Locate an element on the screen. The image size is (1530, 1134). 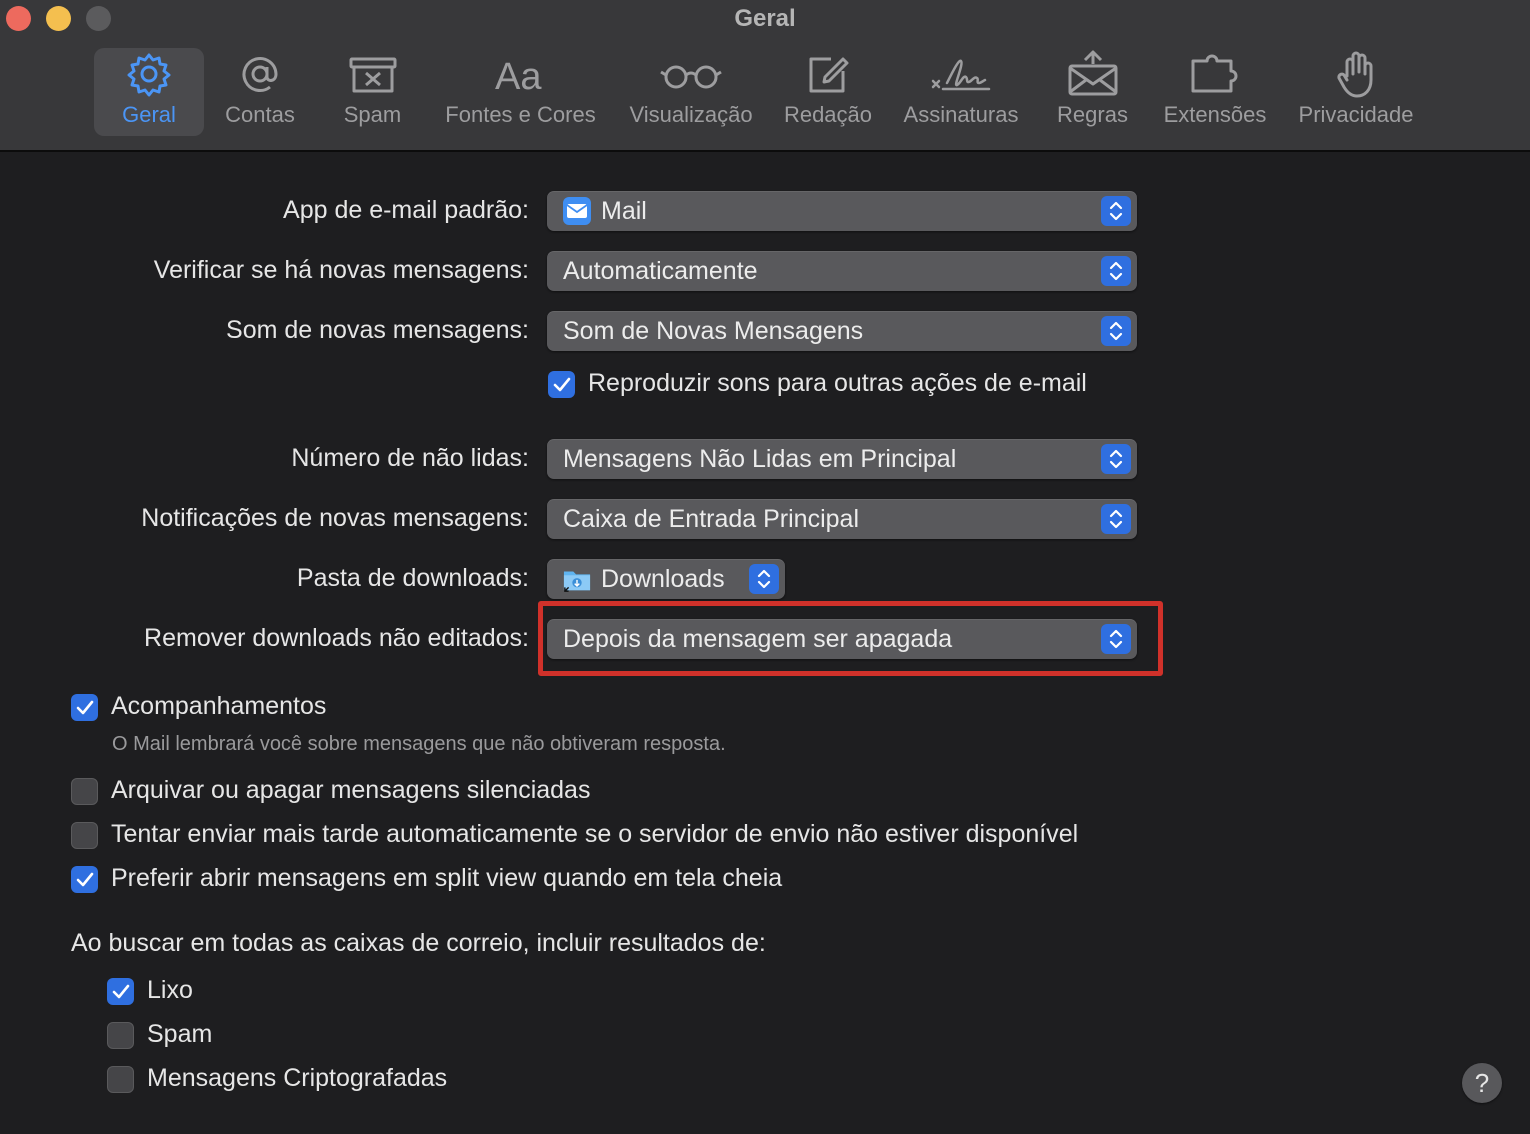
junk-bin-icon is located at coordinates (373, 74).